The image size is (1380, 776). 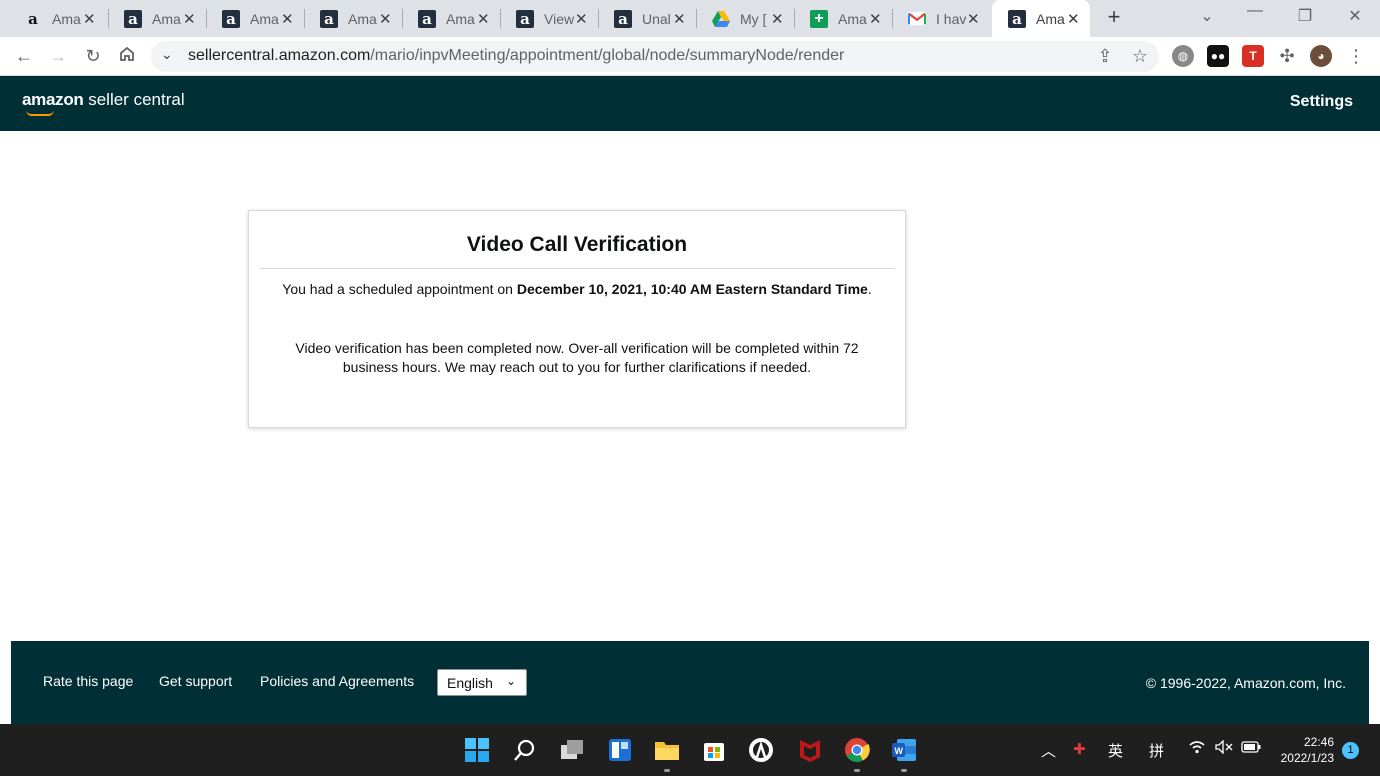 I want to click on task-view-icon, so click(x=572, y=750).